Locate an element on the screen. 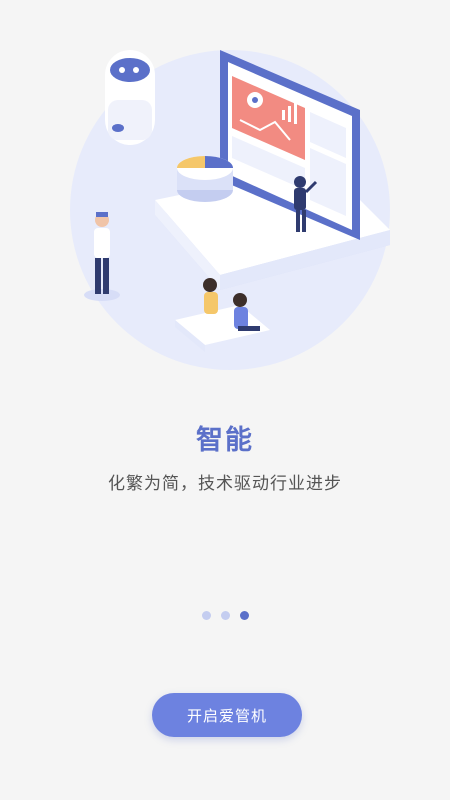  robot-icon is located at coordinates (130, 97).